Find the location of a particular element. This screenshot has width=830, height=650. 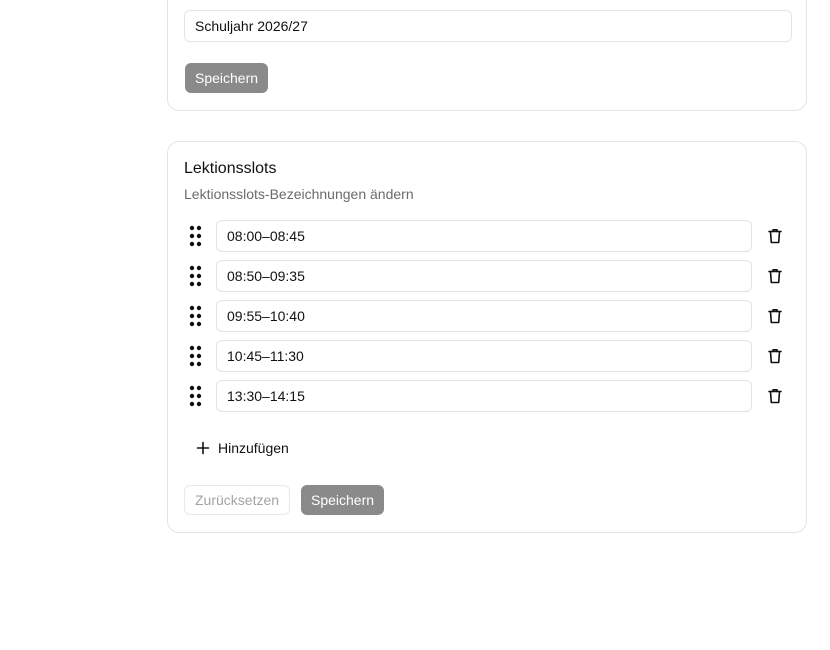

add-slot-button: Hinzufügen is located at coordinates (242, 448).